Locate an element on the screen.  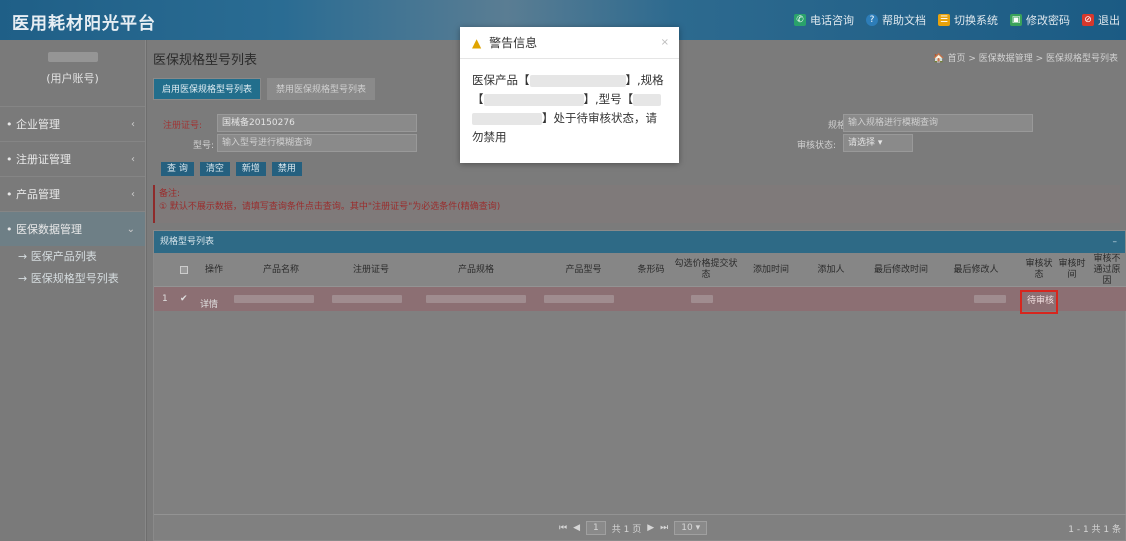
dialog-message: 医保产品【 】,规格 【】,型号【 】处于待审核状态，请勿禁用 is located at coordinates (568, 108).